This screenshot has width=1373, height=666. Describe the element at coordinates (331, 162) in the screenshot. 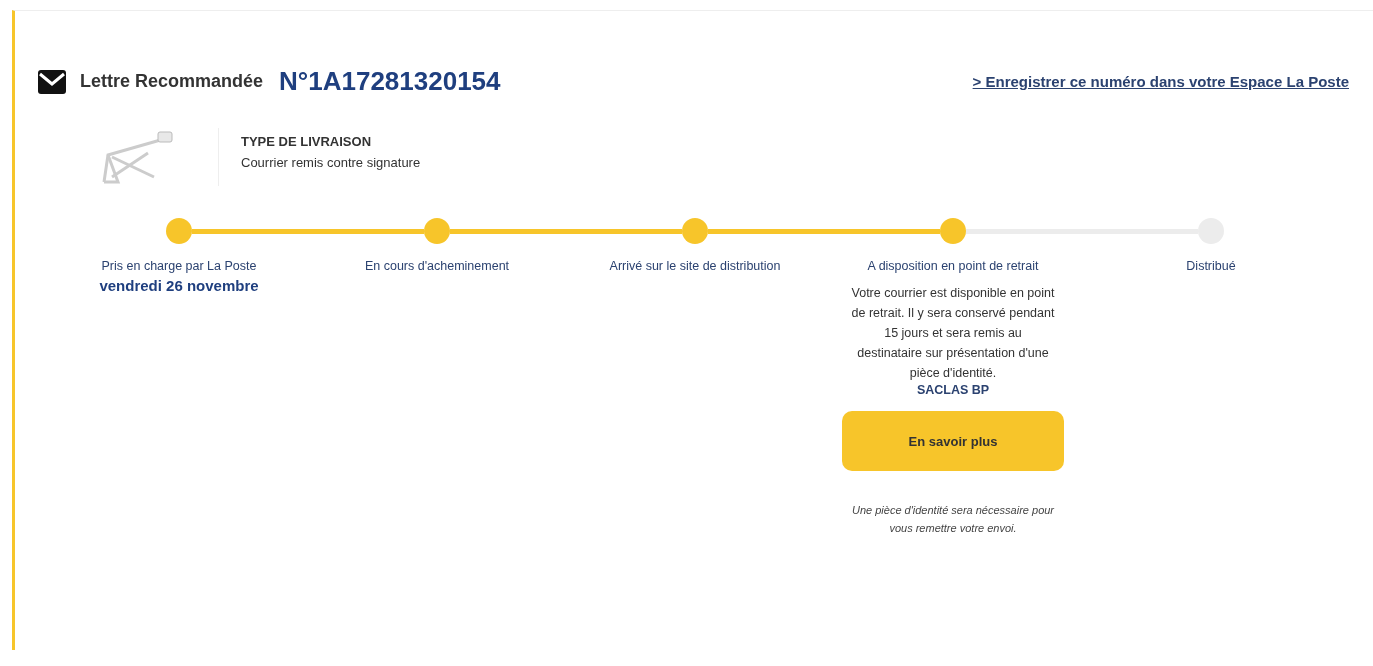

I see `delivery-type-value: Courrier remis contre signature` at that location.